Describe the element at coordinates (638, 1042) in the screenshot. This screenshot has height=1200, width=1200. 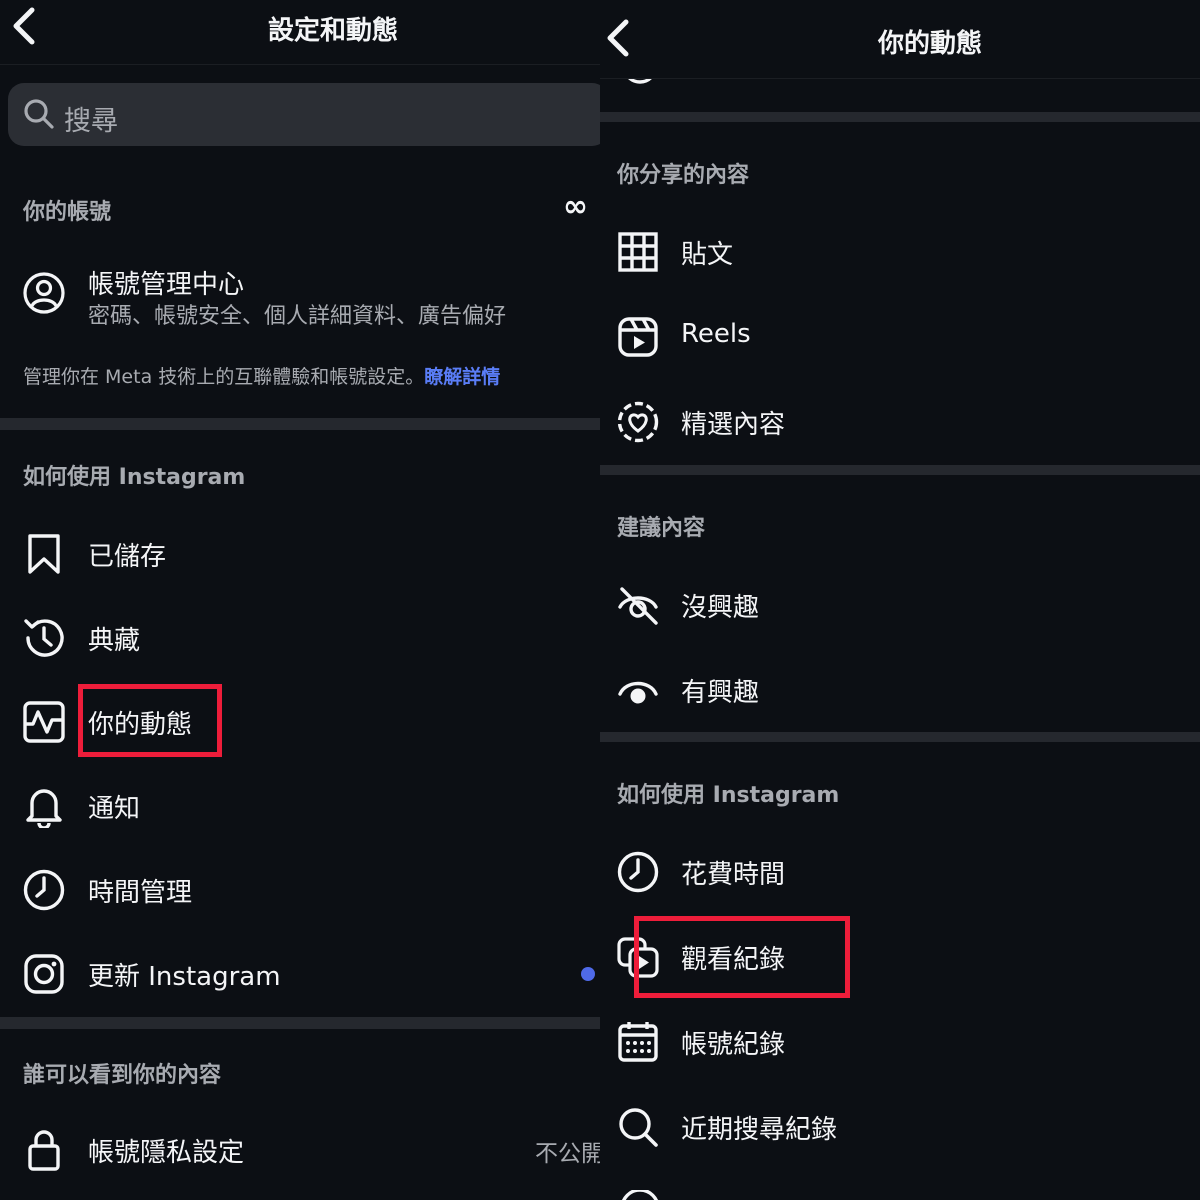
I see `calendar-icon` at that location.